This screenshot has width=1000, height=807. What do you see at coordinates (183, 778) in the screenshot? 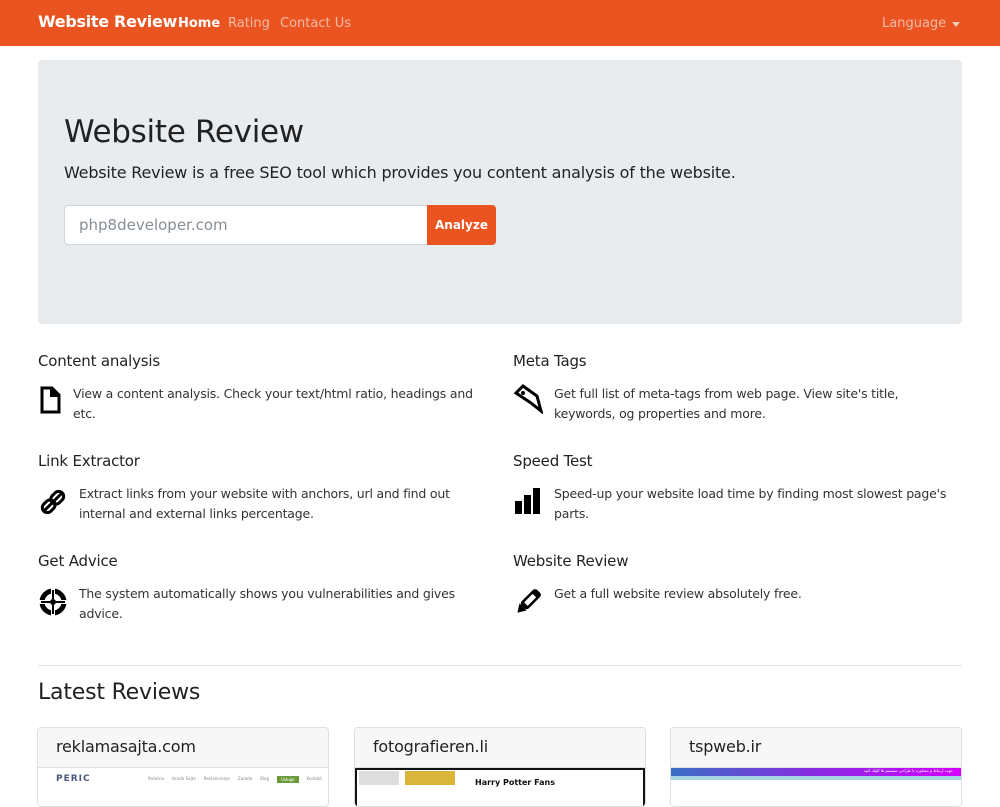
I see `thumbnail-nav-item: Izrada Sajta` at bounding box center [183, 778].